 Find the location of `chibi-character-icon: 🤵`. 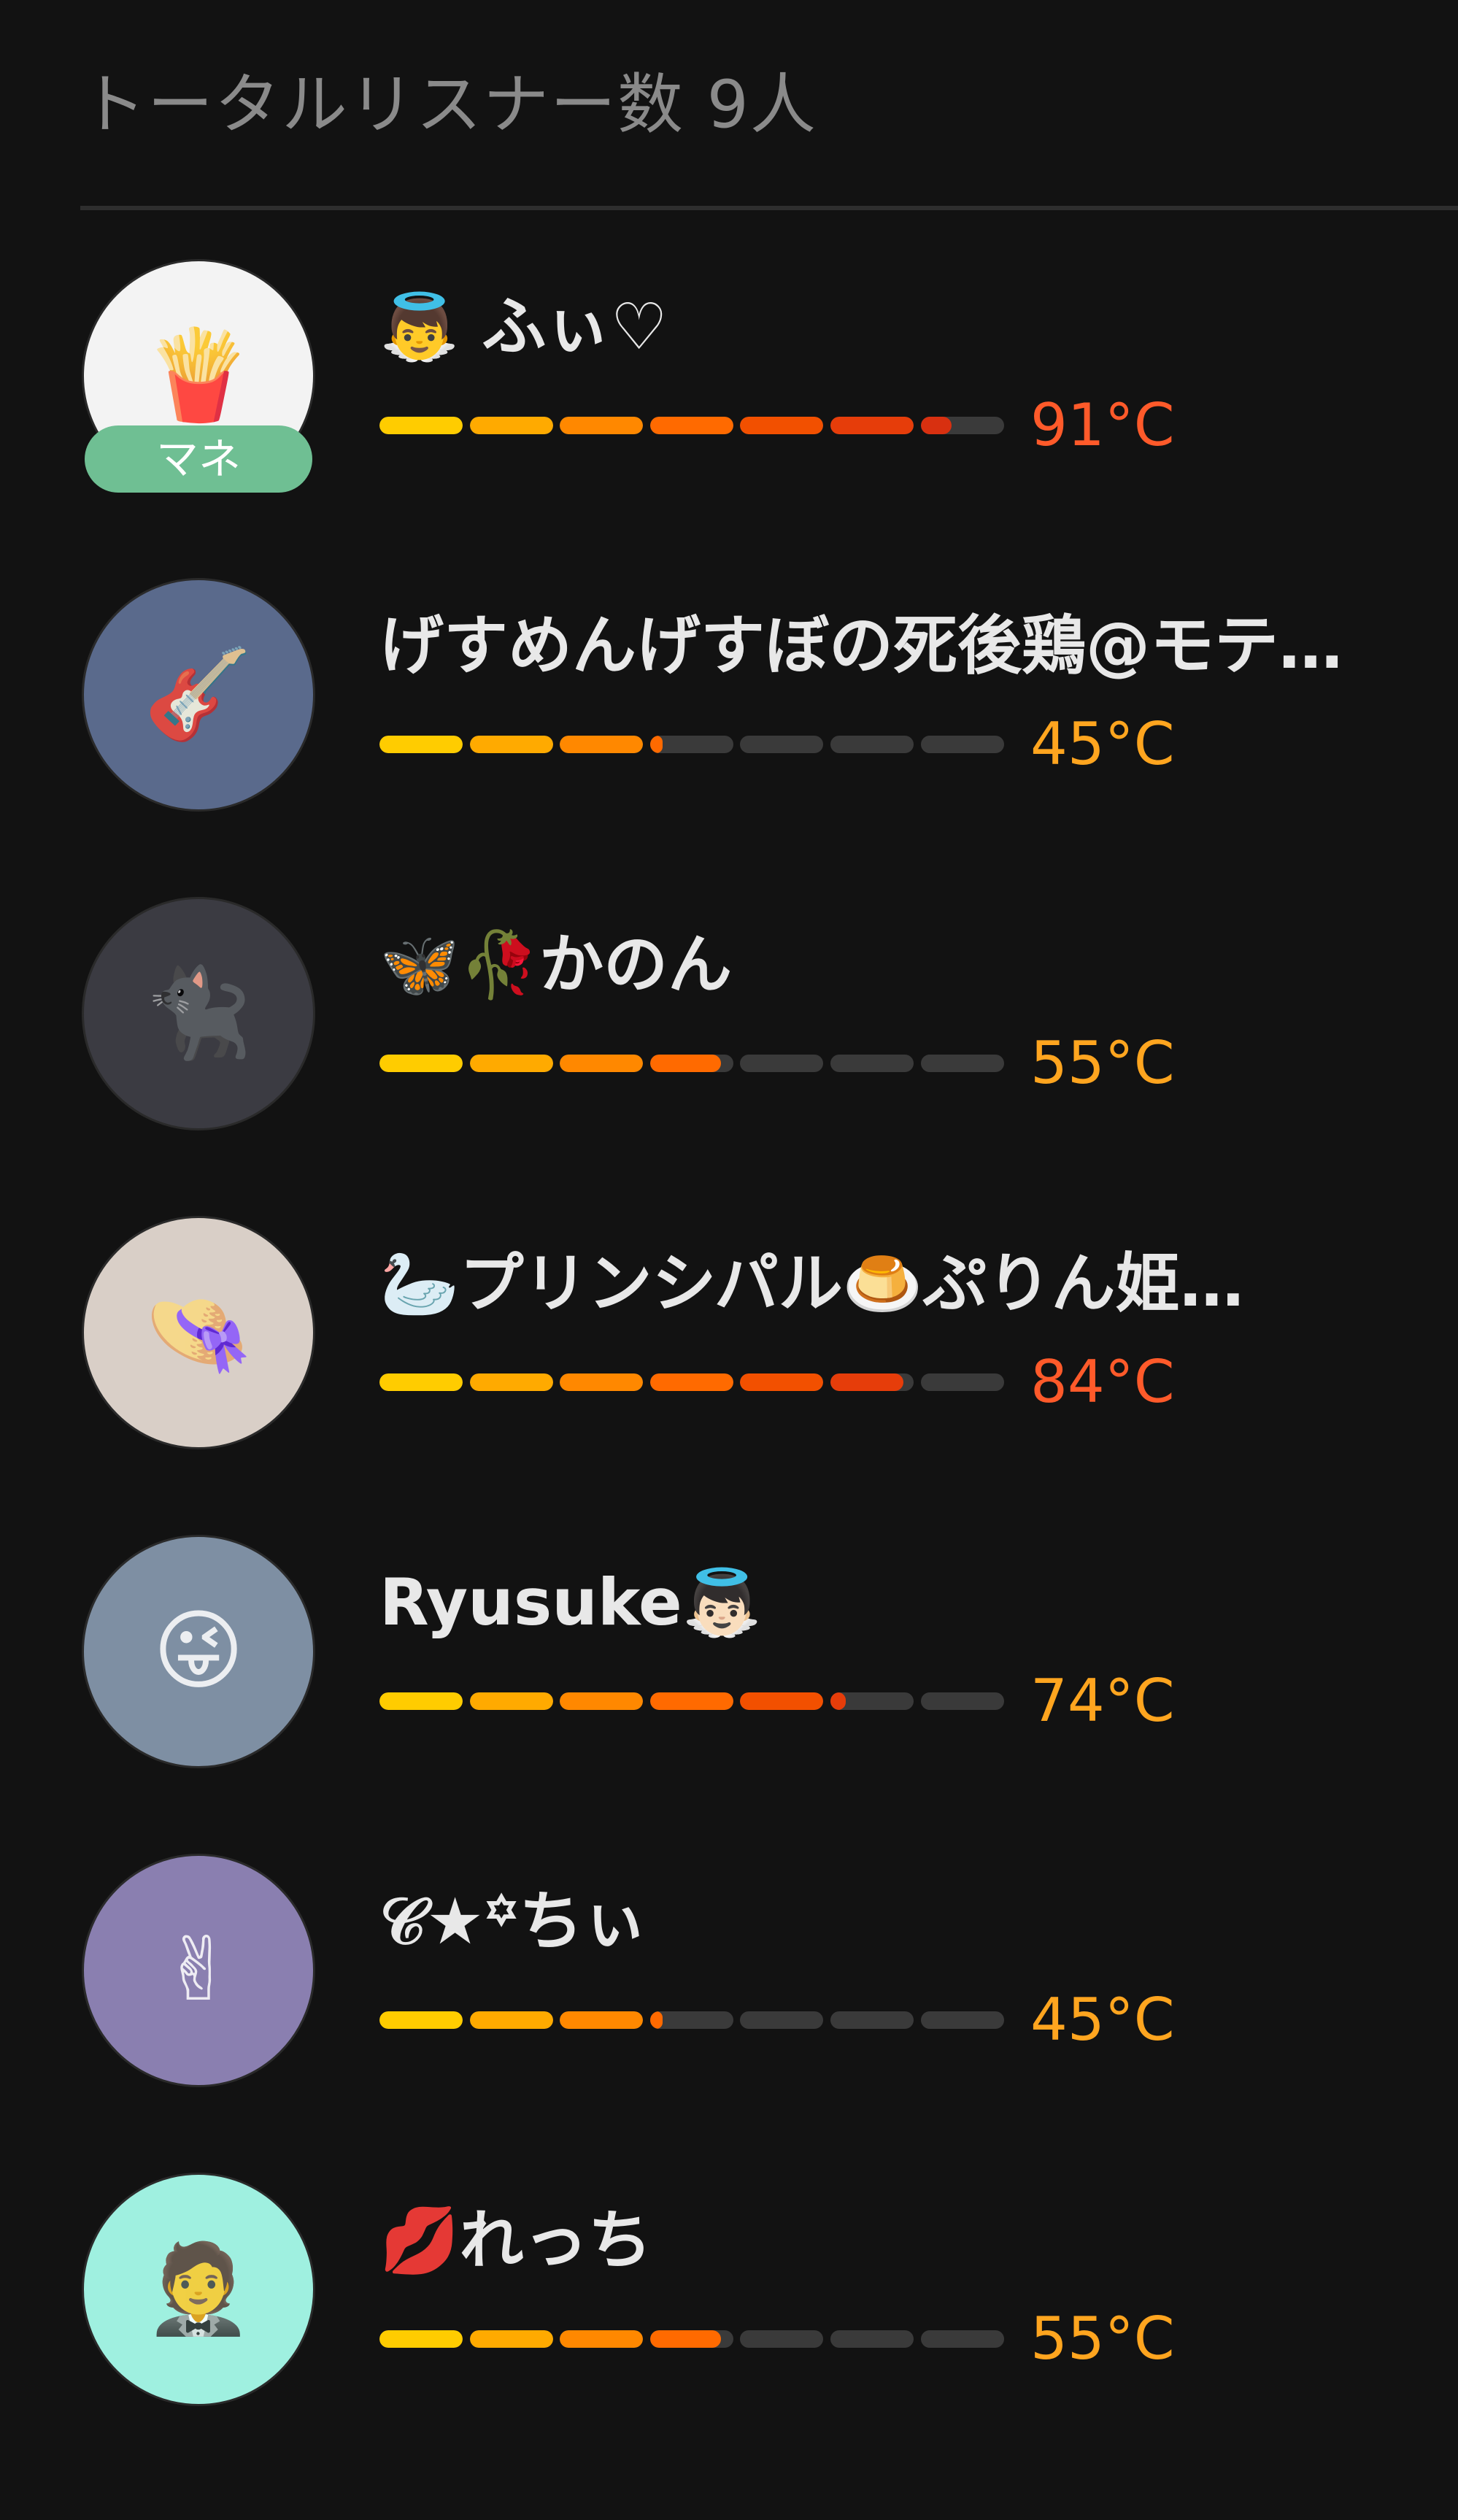

chibi-character-icon: 🤵 is located at coordinates (198, 2289).